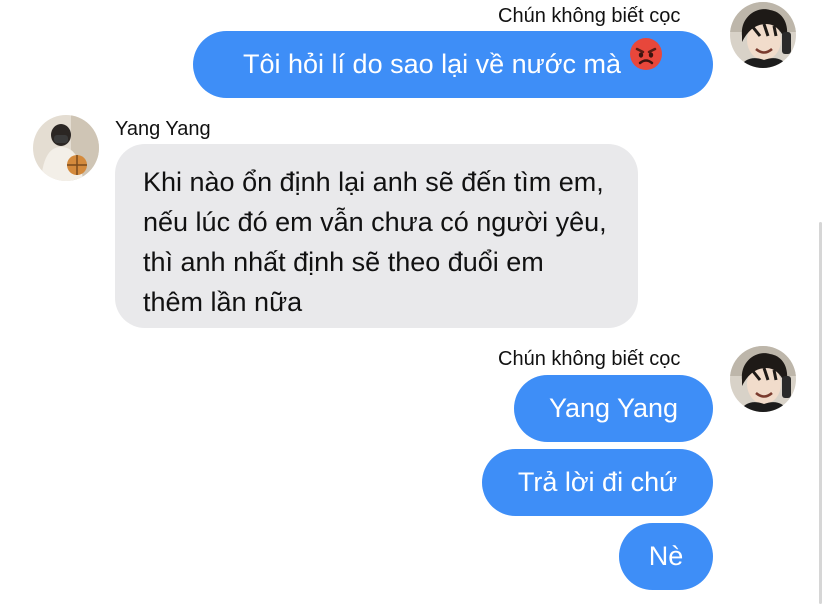 The width and height of the screenshot is (828, 604). Describe the element at coordinates (432, 64) in the screenshot. I see `message-text: Tôi hỏi lí do sao lại về nước mà` at that location.